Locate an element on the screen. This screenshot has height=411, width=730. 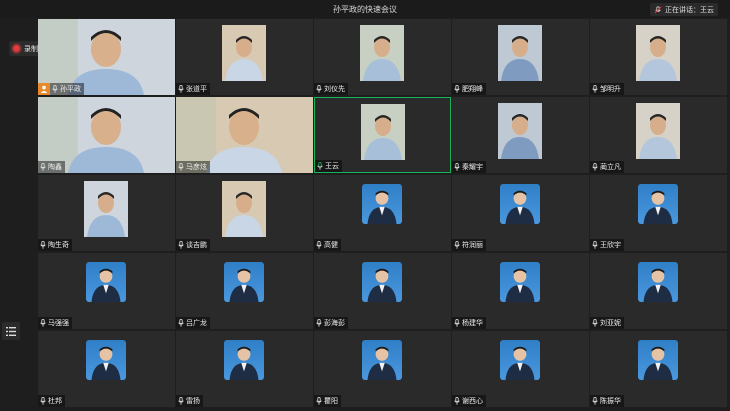
participant-tile: 马强强 is located at coordinates (106, 291).